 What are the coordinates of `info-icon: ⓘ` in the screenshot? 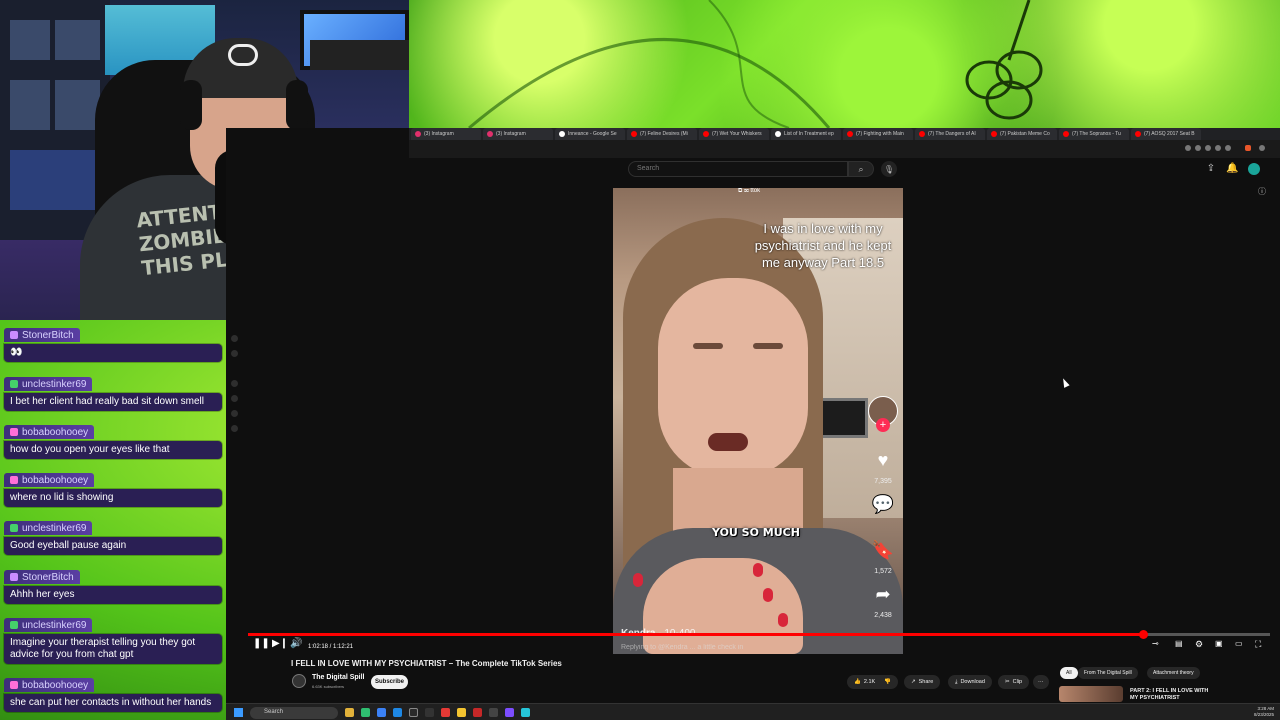 It's located at (1262, 192).